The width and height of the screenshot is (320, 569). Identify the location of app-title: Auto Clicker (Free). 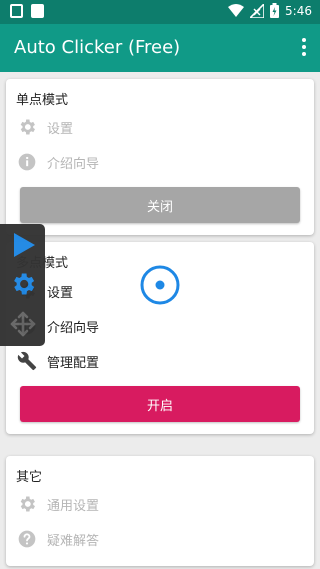
(97, 47).